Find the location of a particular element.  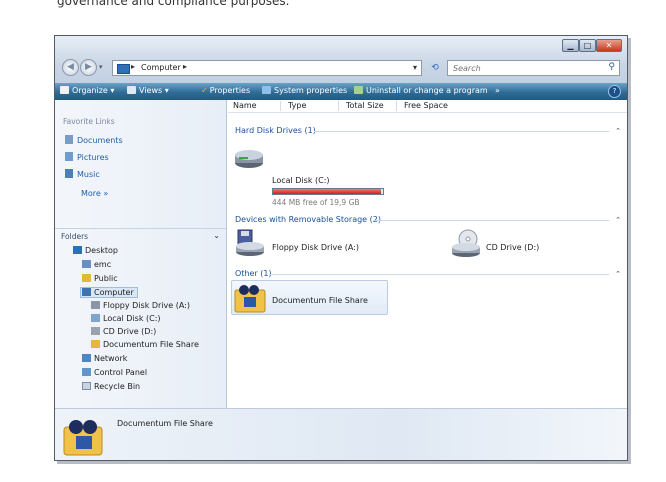

close-button: ✕ is located at coordinates (609, 45).